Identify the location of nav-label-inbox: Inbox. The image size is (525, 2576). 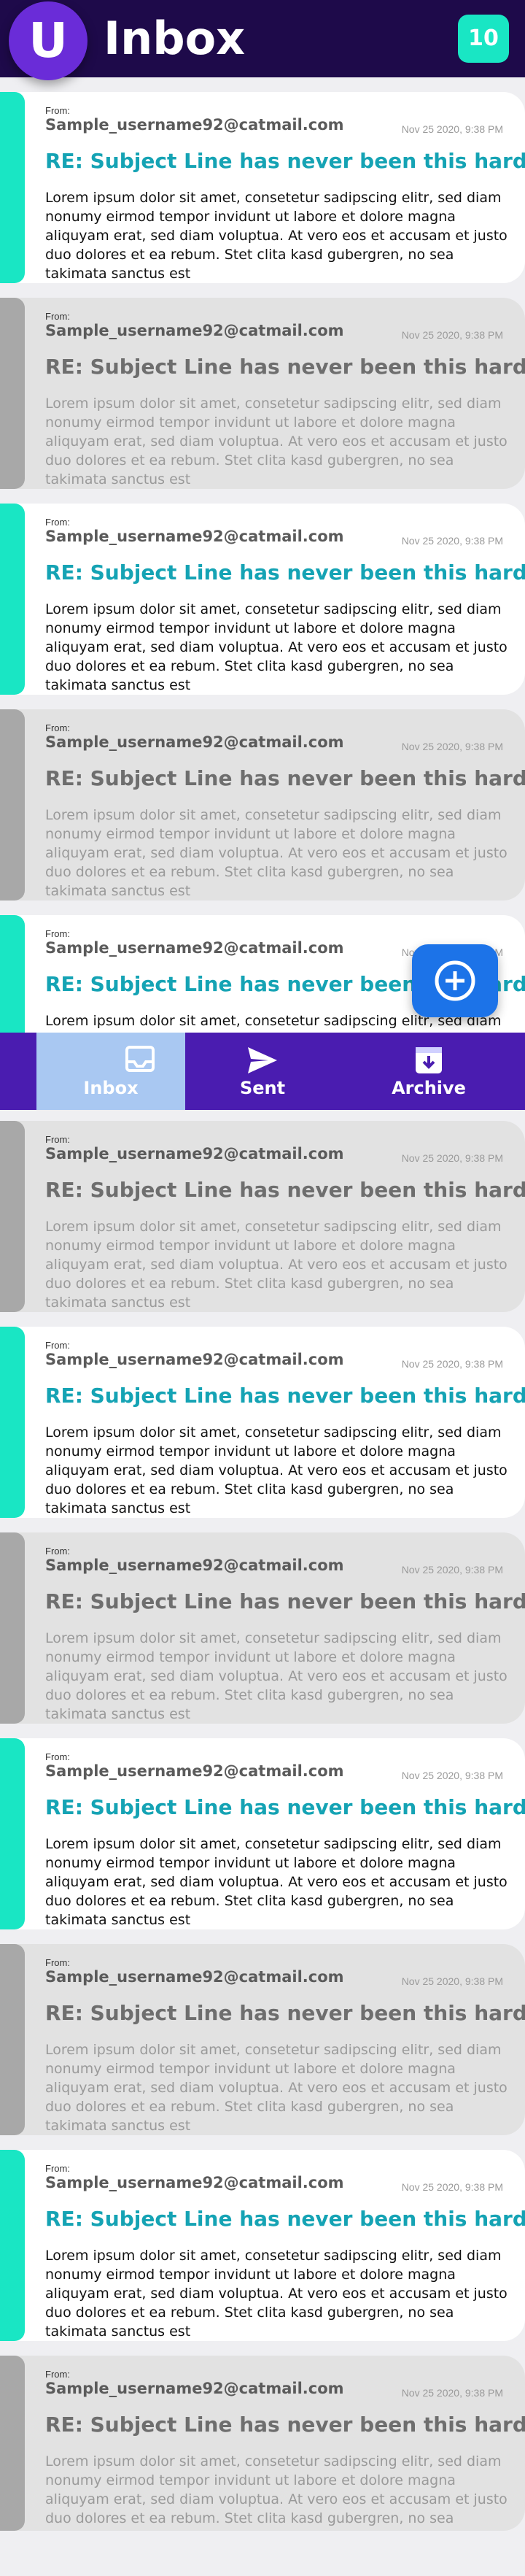
(111, 1088).